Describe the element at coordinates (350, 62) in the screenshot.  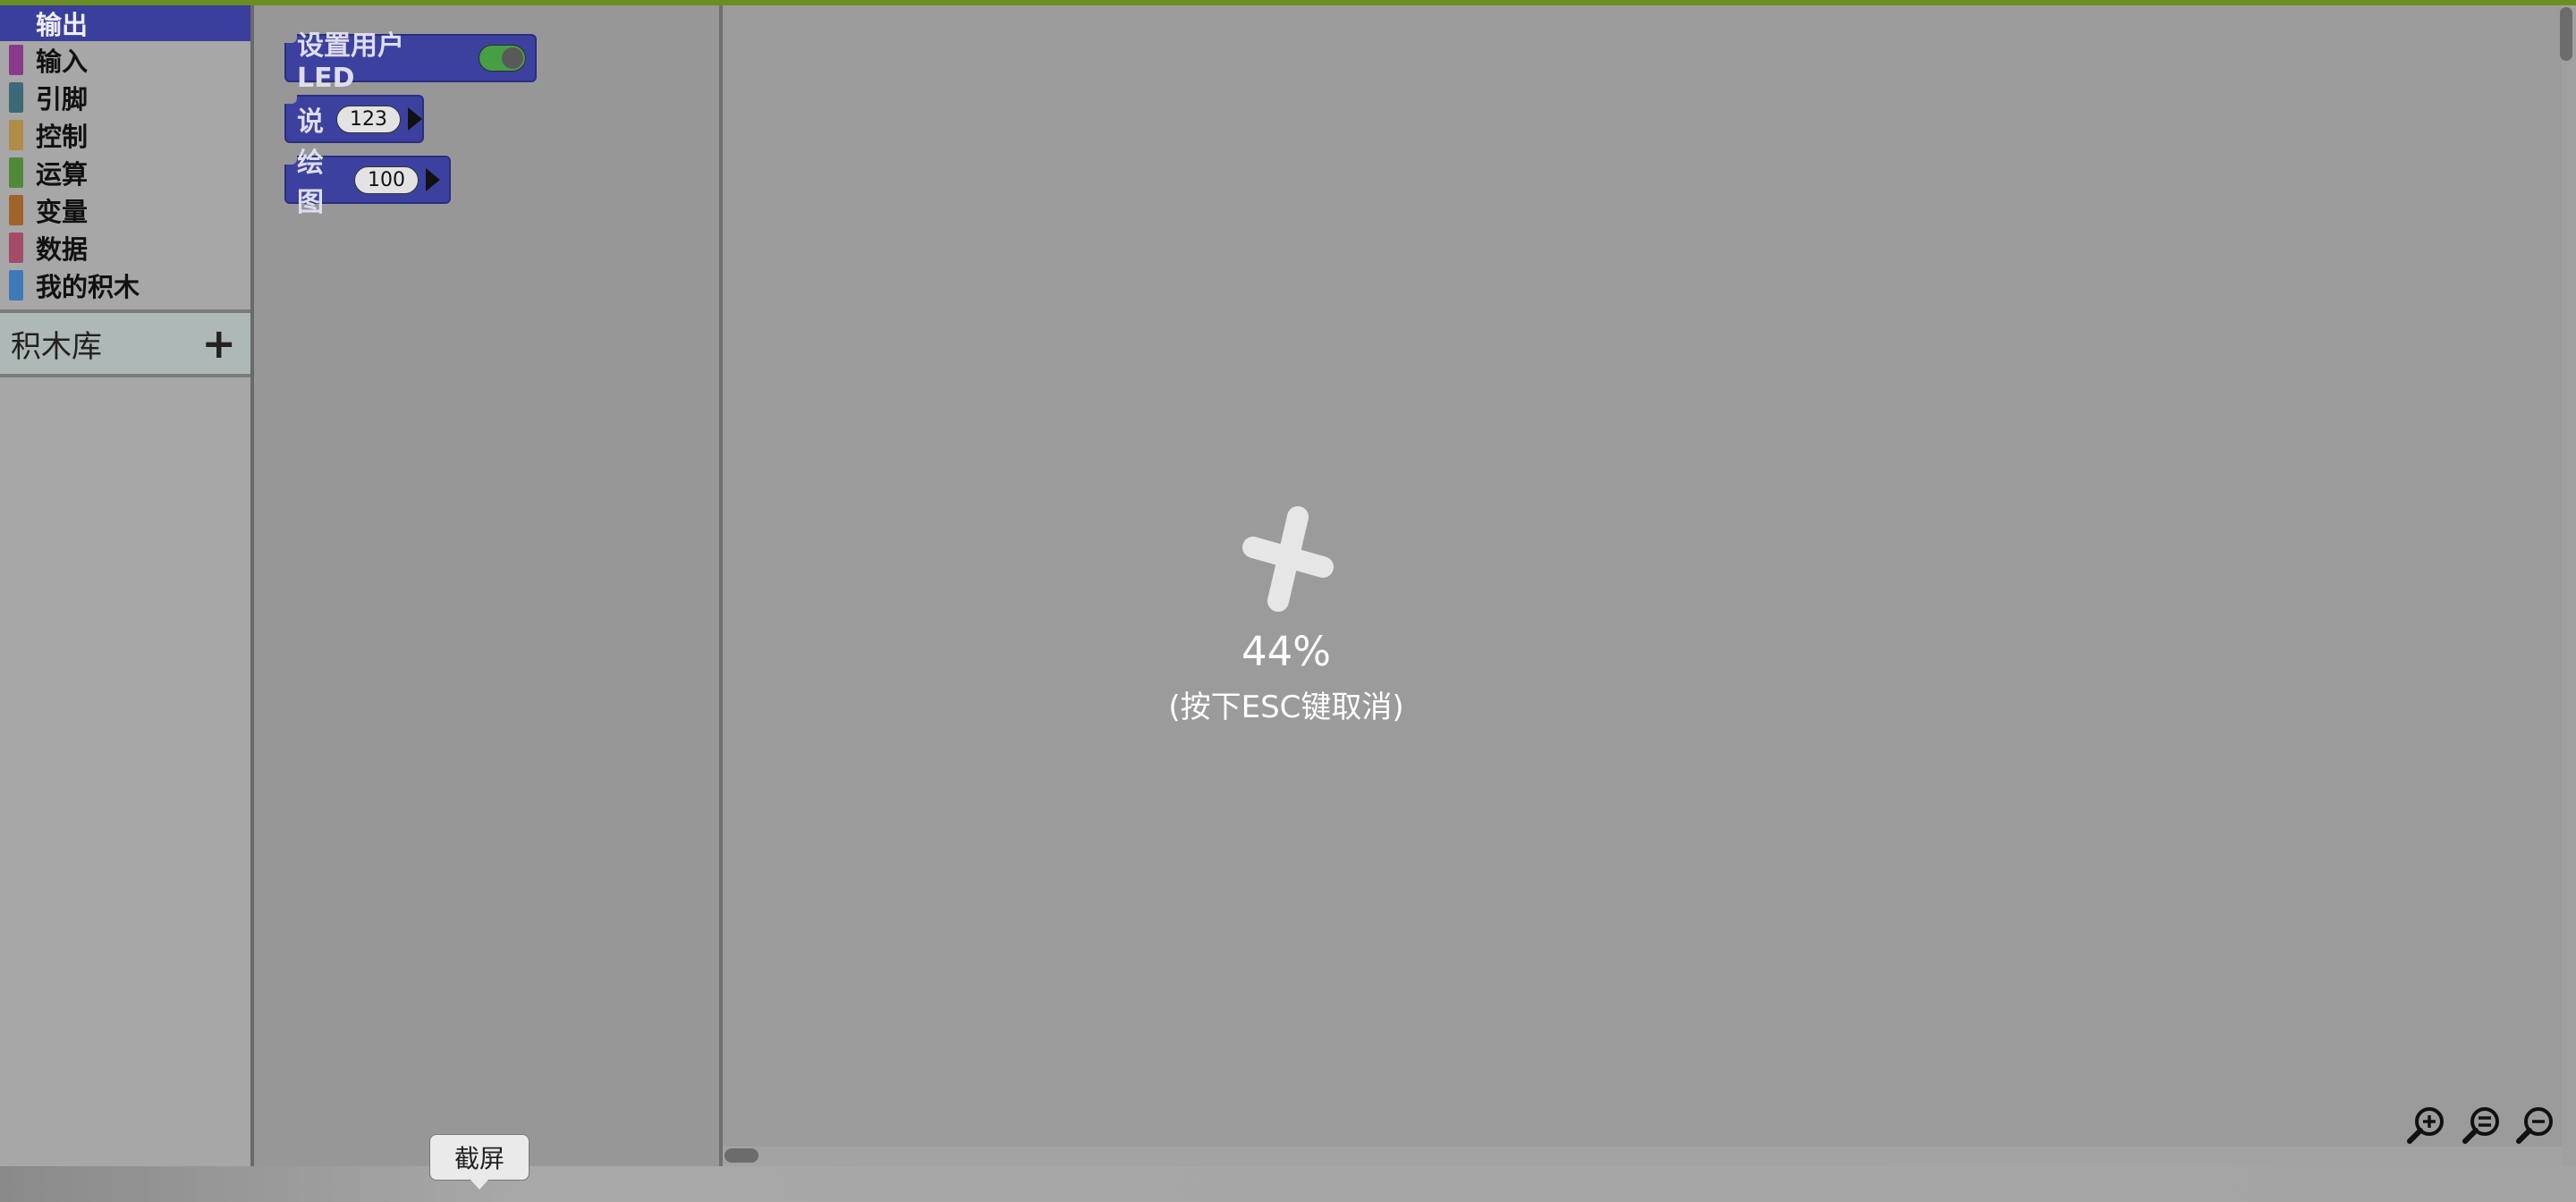
I see `block-label: 设置用户 LED` at that location.